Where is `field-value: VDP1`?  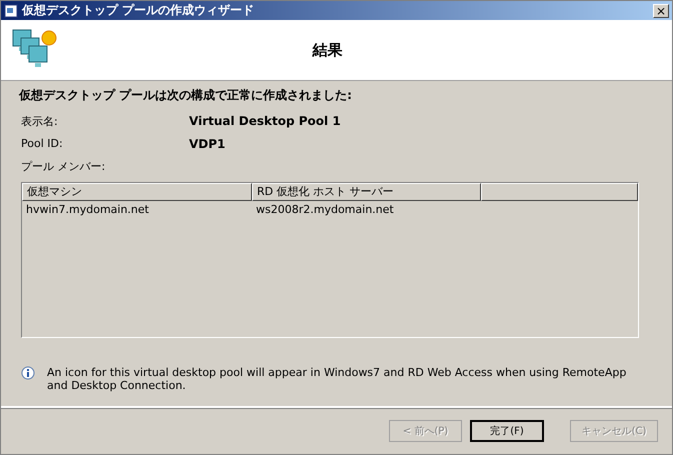
field-value: VDP1 is located at coordinates (207, 144).